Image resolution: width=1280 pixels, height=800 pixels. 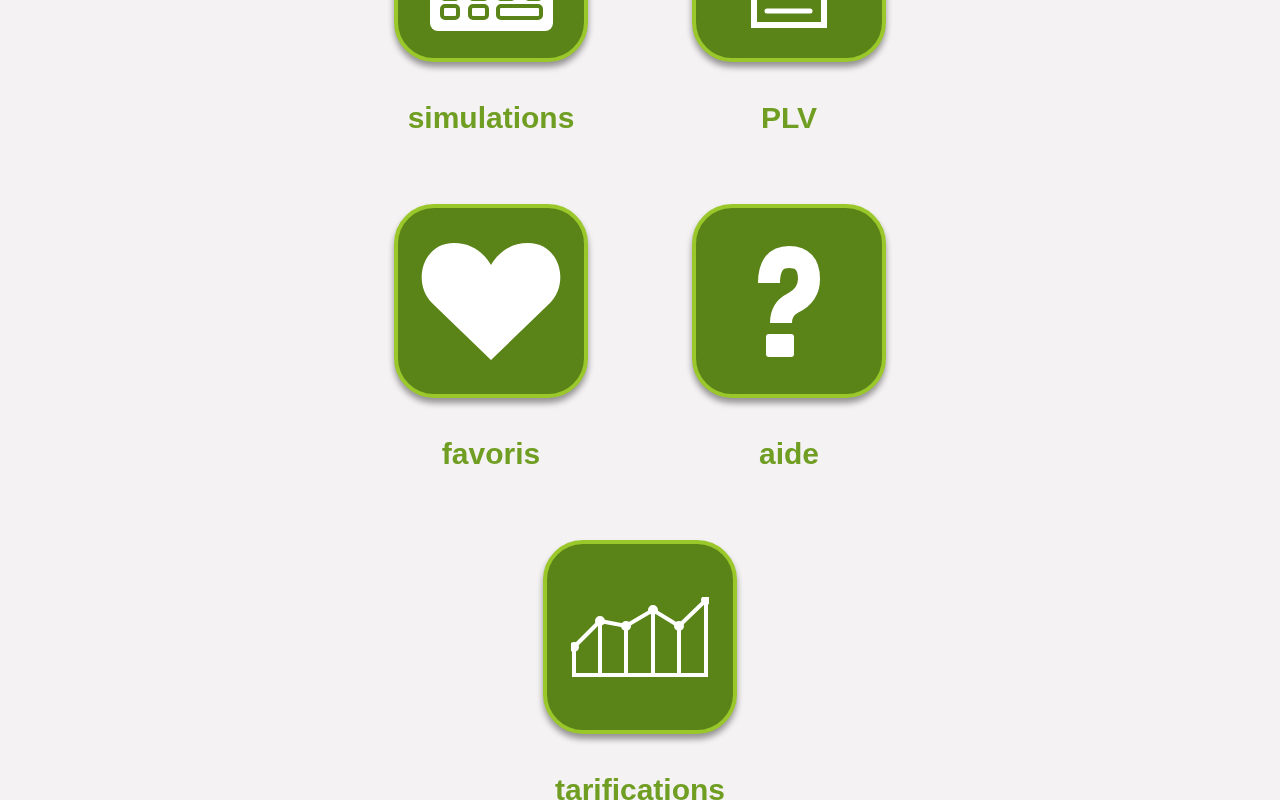 I want to click on tile-label: tarifications, so click(x=639, y=788).